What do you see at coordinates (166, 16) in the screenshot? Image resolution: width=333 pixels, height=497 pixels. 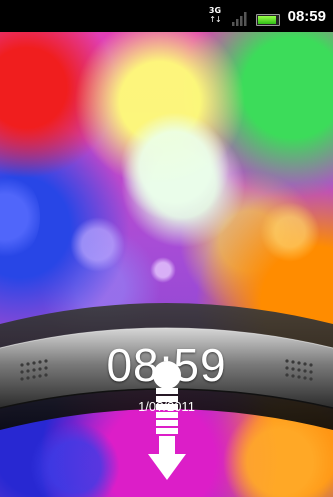 I see `status-bar: 3G ↑↓ 08:59` at bounding box center [166, 16].